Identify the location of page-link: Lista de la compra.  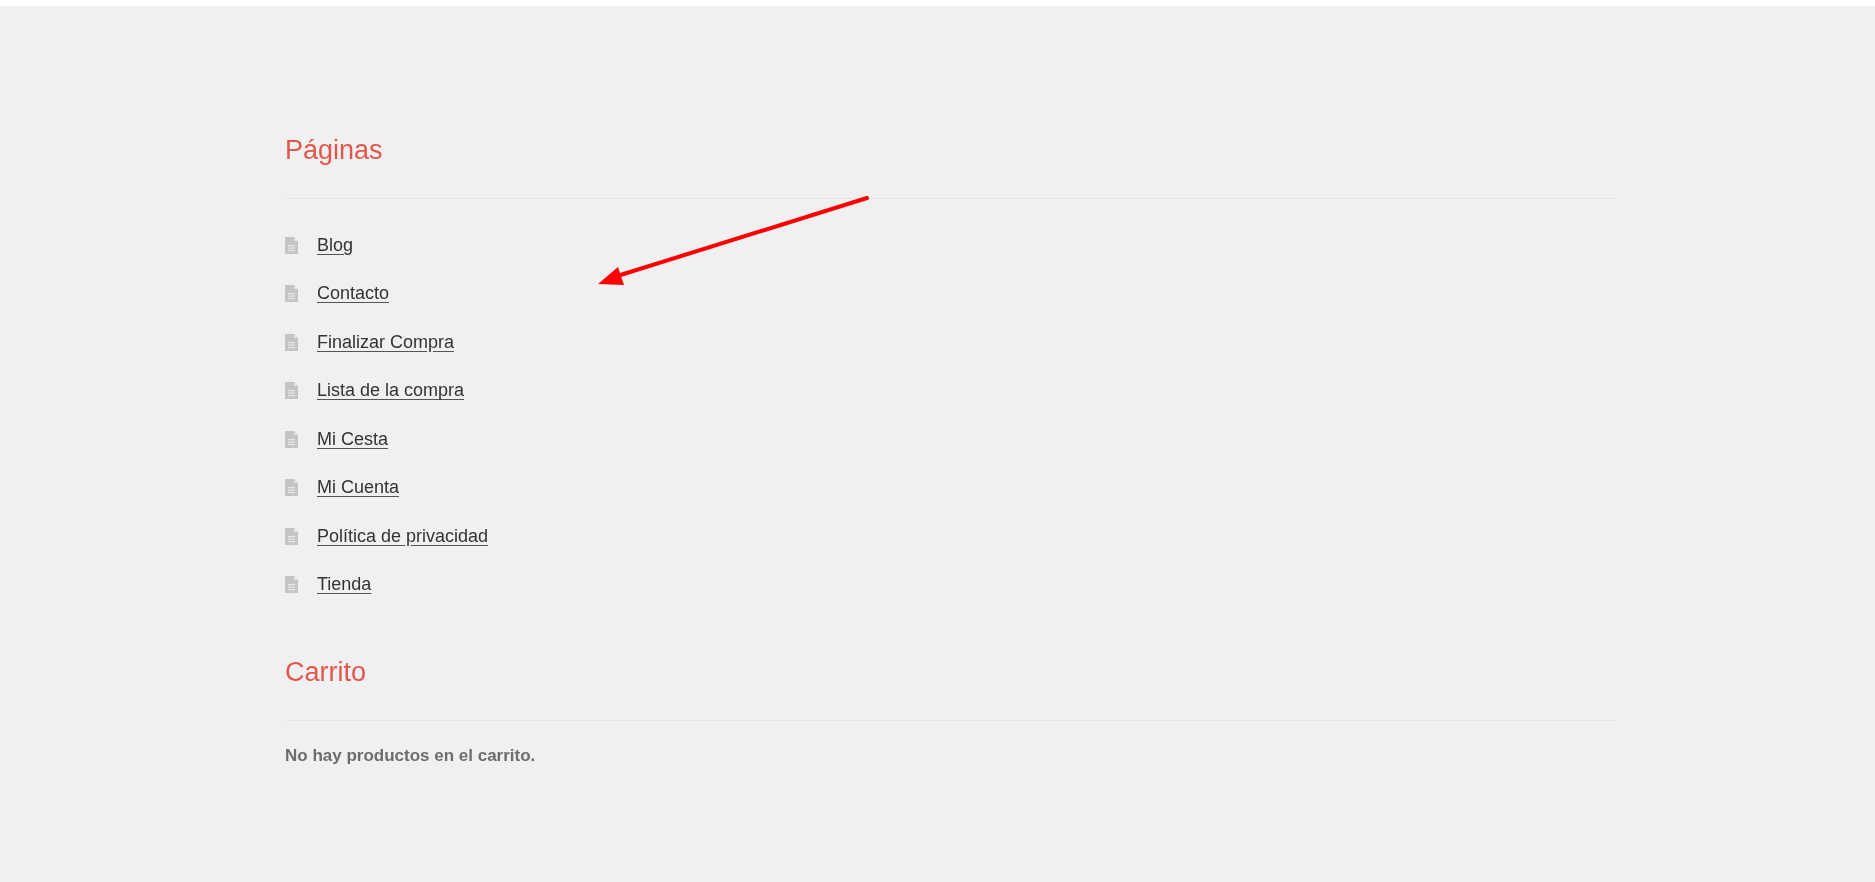
(391, 391).